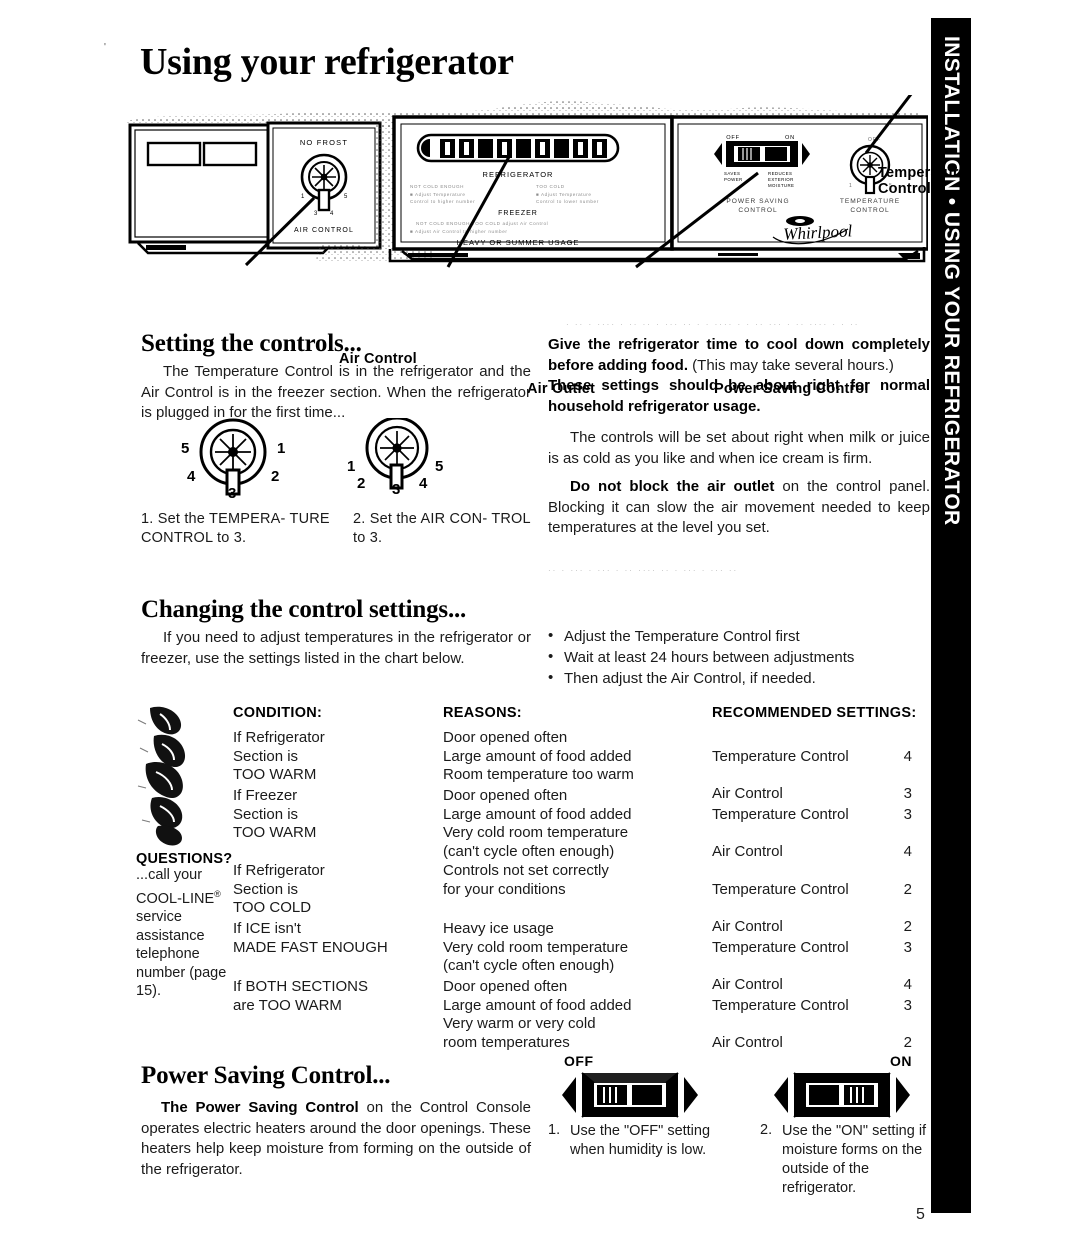  What do you see at coordinates (105, 47) in the screenshot?
I see `scan-artifact-mark: '` at bounding box center [105, 47].